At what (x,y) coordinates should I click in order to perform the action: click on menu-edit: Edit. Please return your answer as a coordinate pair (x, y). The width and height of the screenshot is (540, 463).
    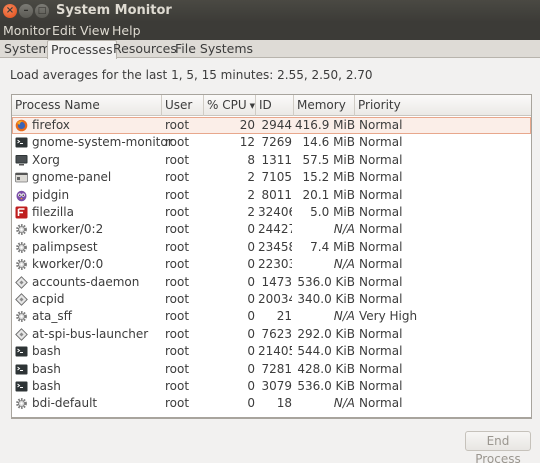
    Looking at the image, I should click on (64, 30).